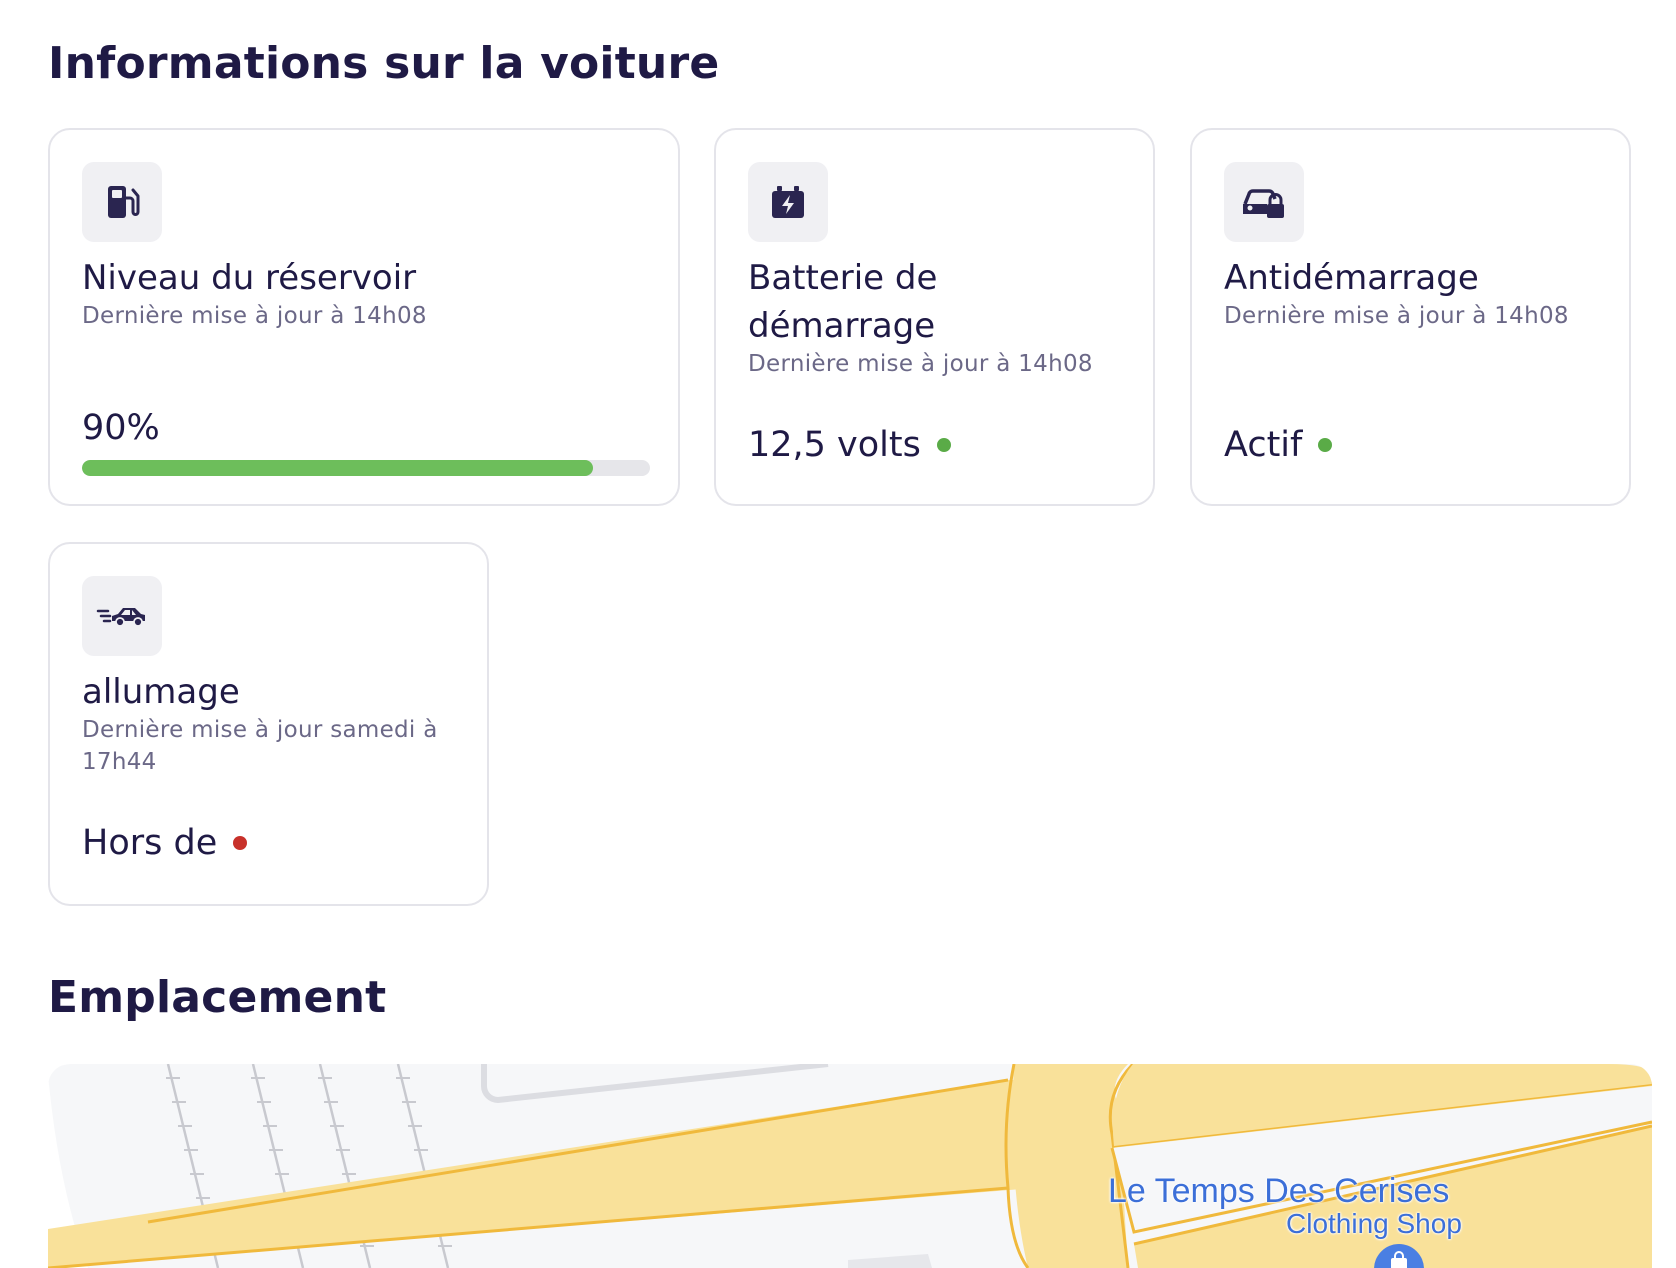 This screenshot has width=1676, height=1268. I want to click on ignition-last-updated: Dernière mise à jour samedi à 17h44, so click(260, 746).